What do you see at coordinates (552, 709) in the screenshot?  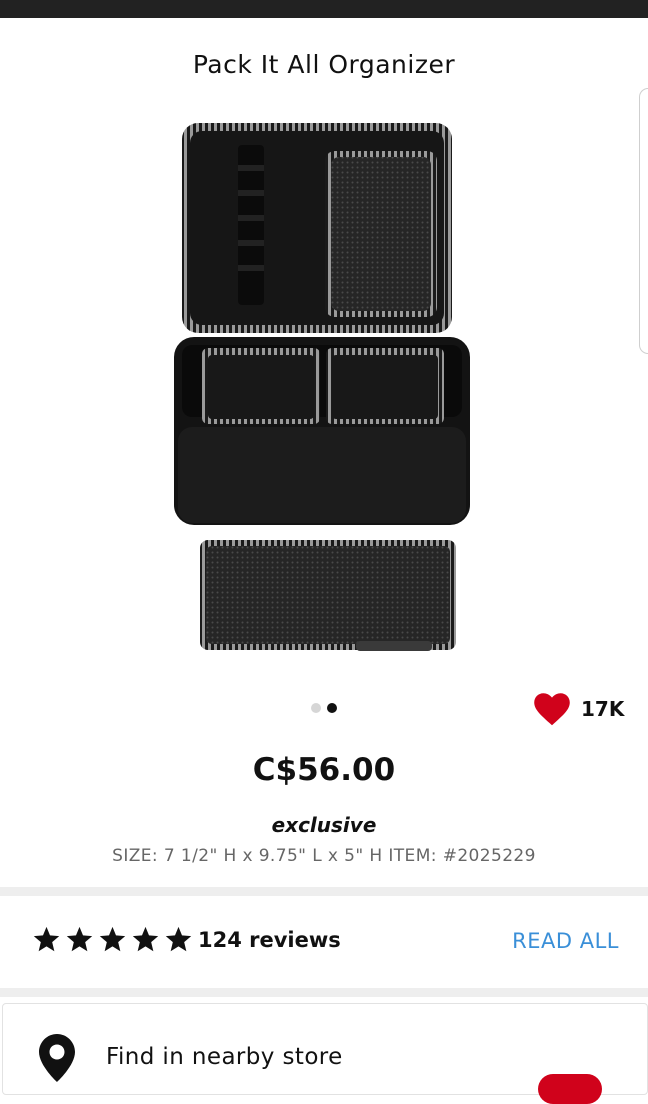 I see `heart-icon` at bounding box center [552, 709].